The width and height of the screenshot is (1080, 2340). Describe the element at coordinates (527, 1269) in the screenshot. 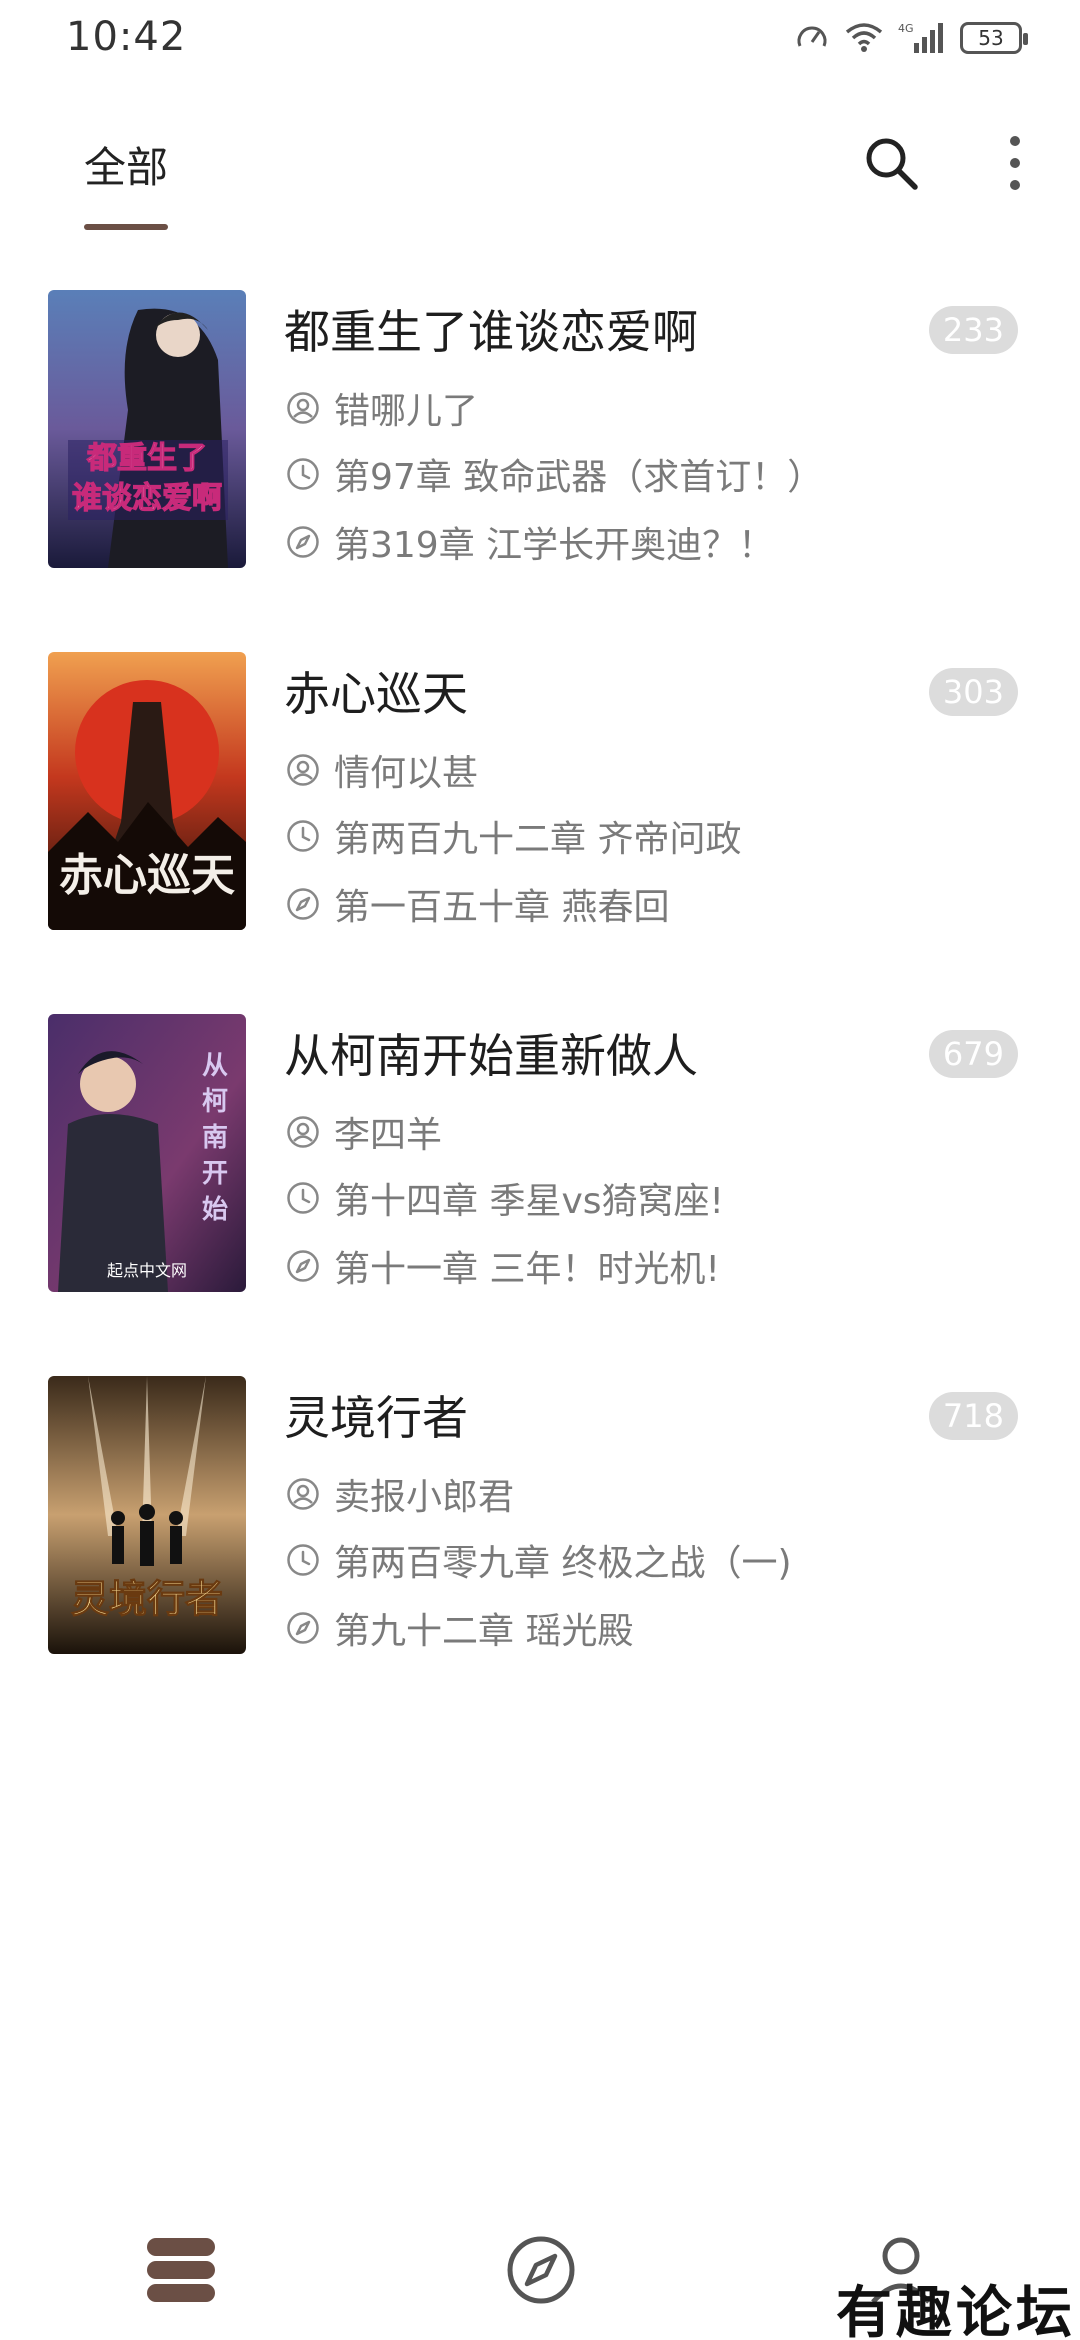

I see `read-chapter: 第十一章 三年！时光机!` at that location.